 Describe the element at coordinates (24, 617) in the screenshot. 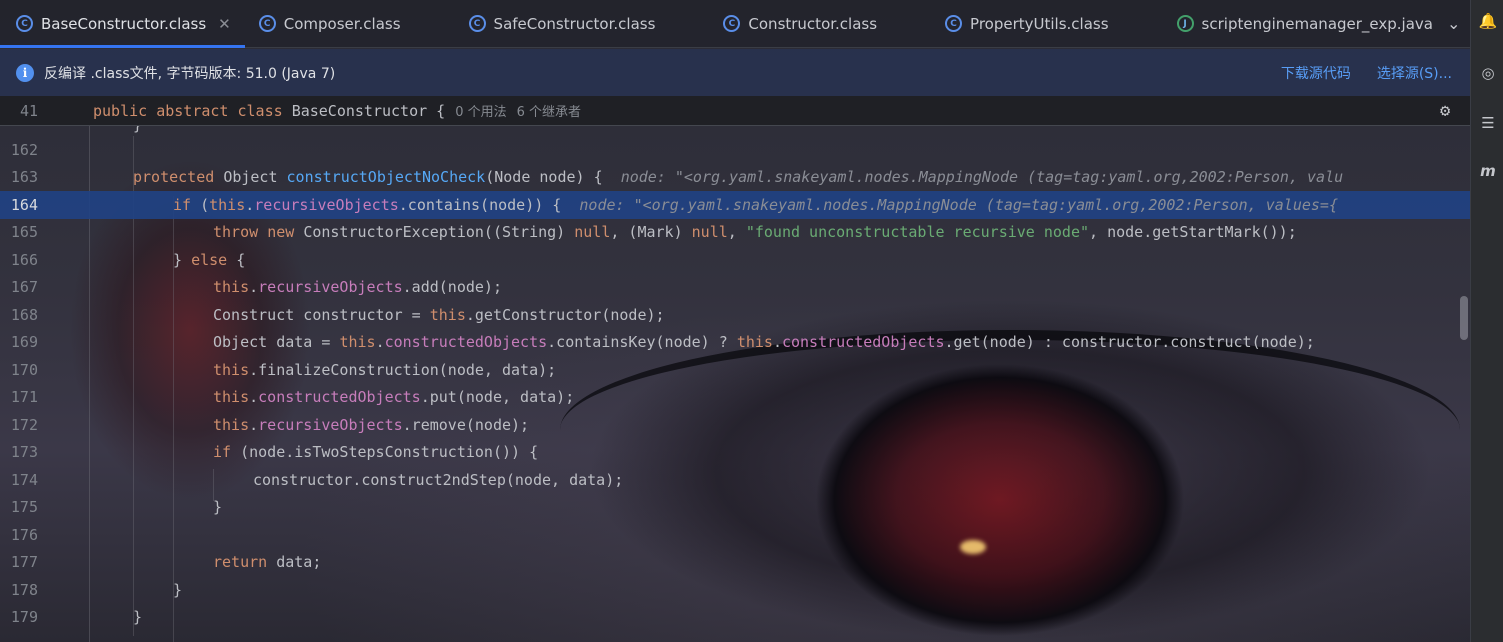

I see `line-number: 179` at that location.